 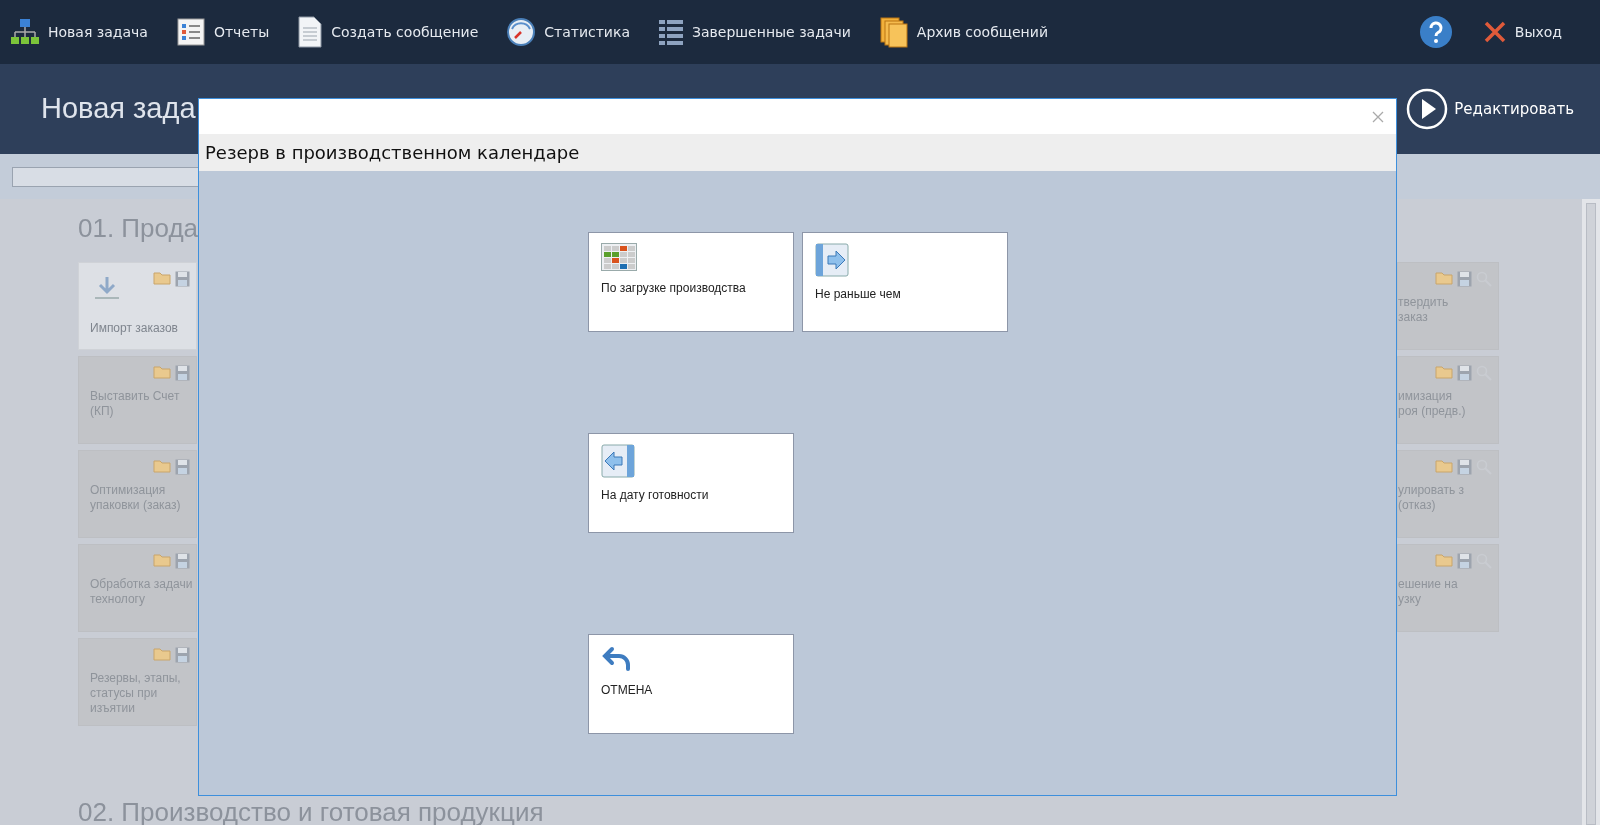 I want to click on option-tile: На дату готовности, so click(x=691, y=483).